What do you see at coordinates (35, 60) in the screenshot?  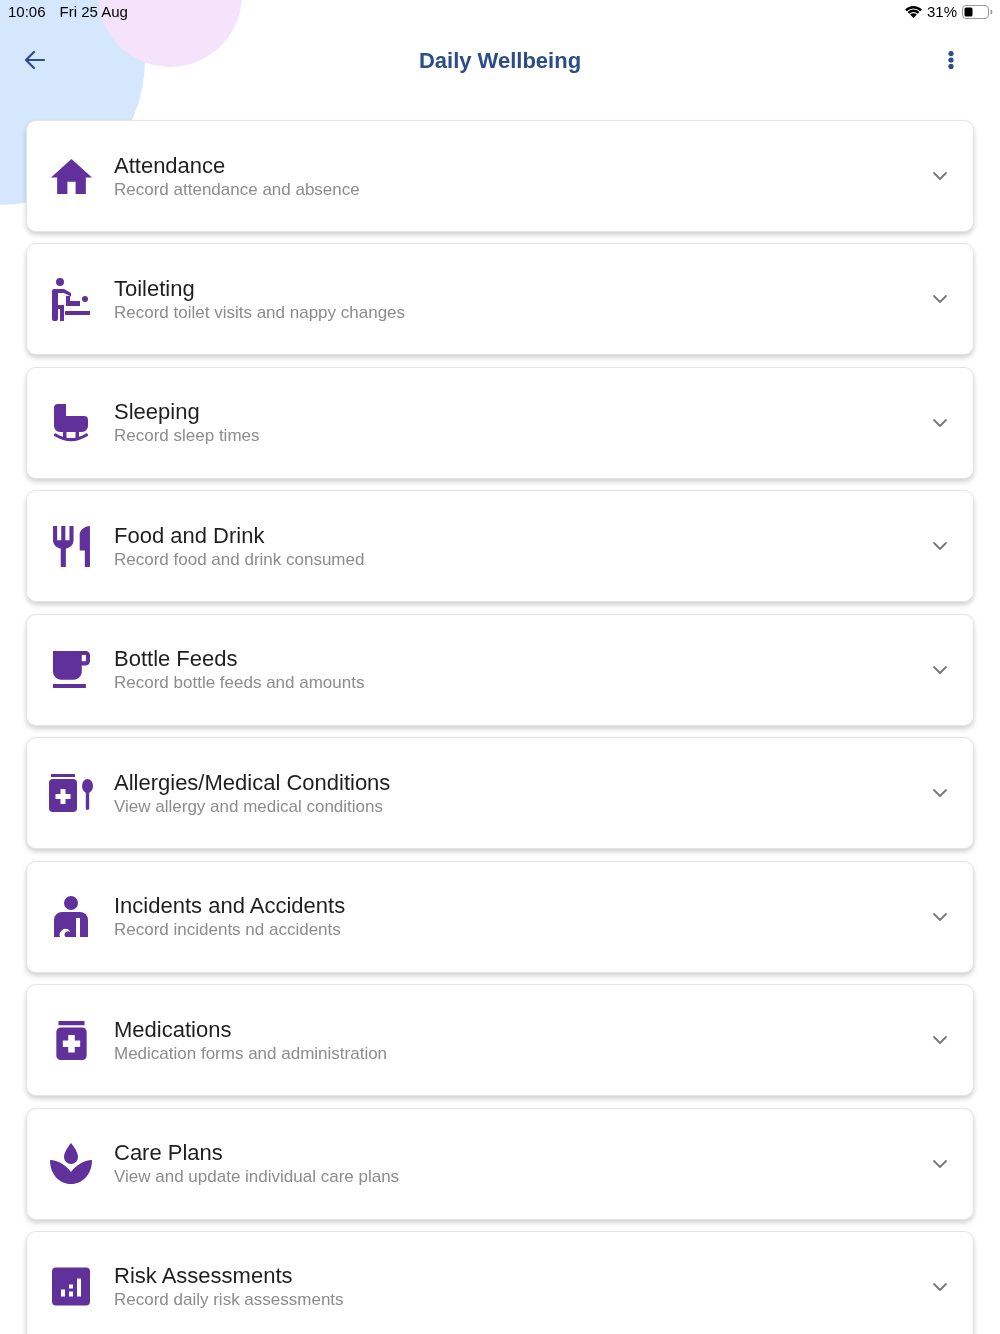 I see `arrow-left-icon` at bounding box center [35, 60].